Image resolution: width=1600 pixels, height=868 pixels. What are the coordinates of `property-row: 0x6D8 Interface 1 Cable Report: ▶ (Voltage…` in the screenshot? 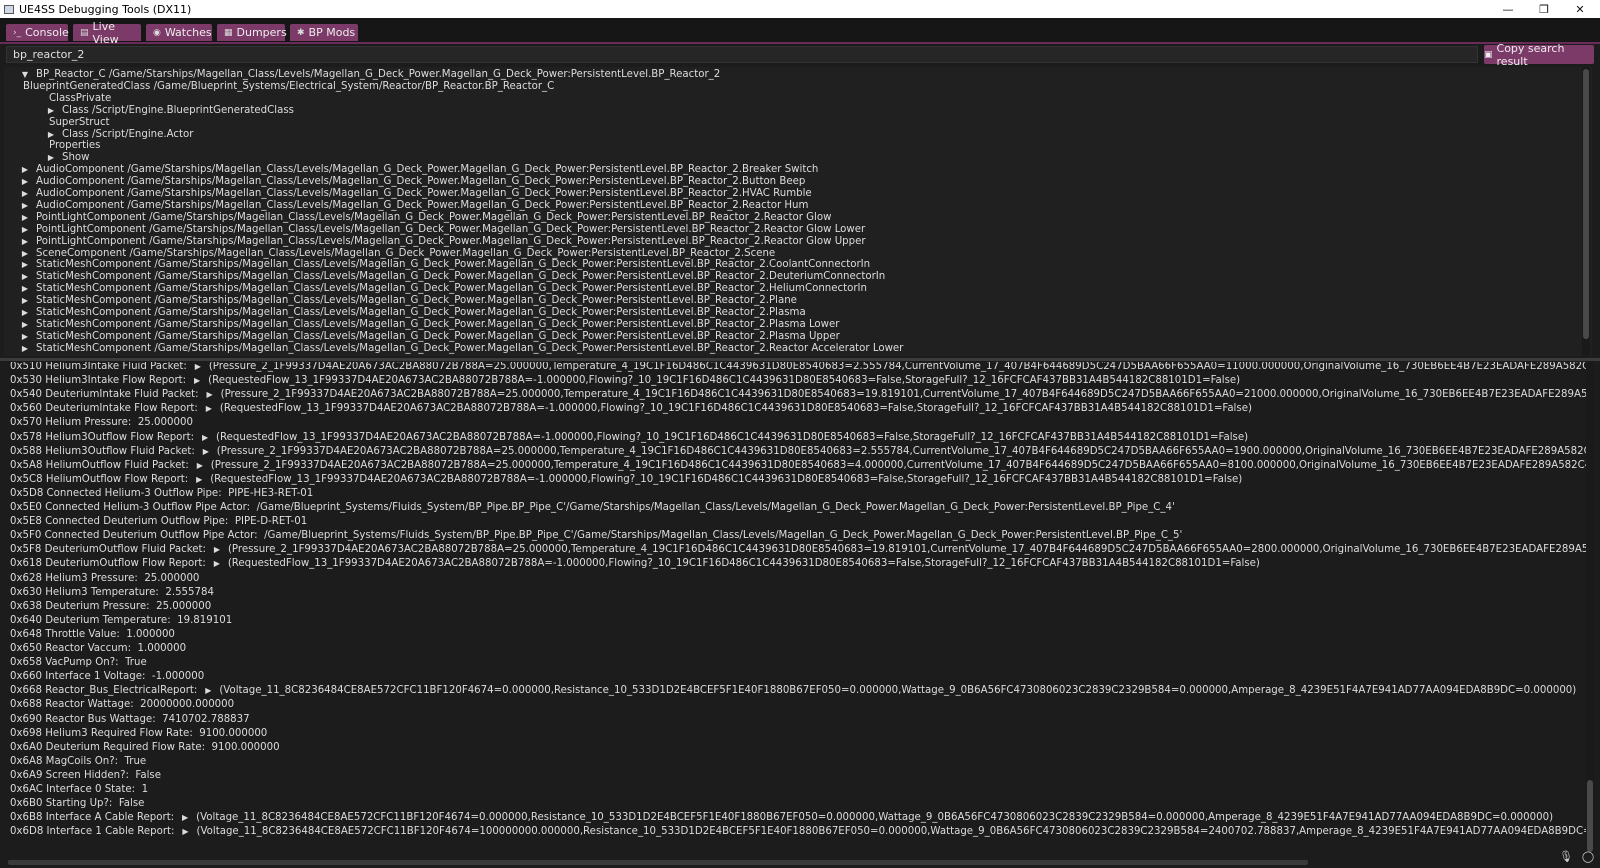 It's located at (801, 832).